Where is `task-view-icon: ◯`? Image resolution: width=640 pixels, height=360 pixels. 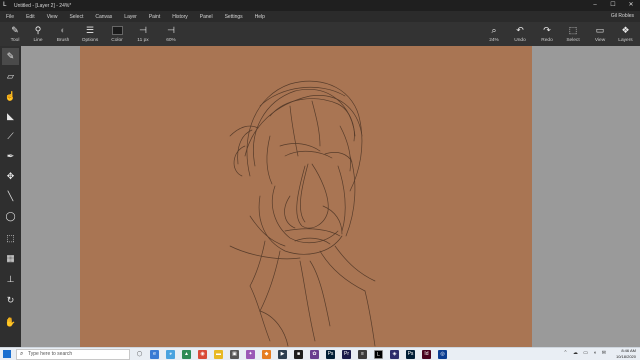 task-view-icon: ◯ is located at coordinates (139, 354).